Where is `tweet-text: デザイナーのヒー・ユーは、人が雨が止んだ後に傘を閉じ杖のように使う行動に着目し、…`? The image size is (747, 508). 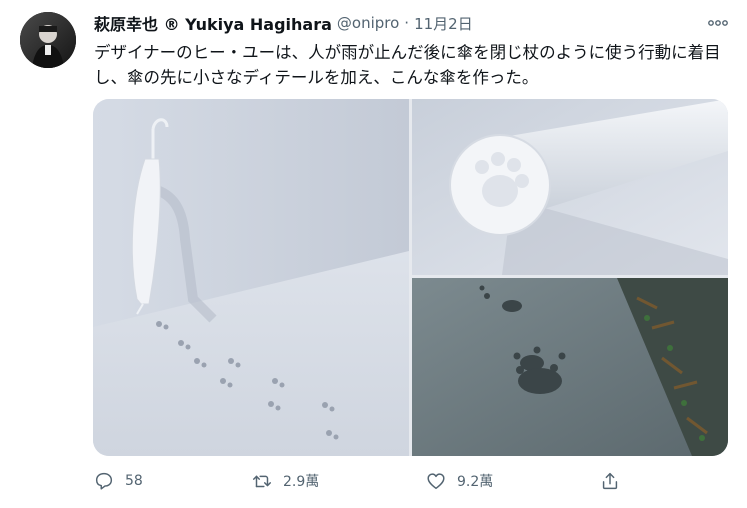 tweet-text: デザイナーのヒー・ユーは、人が雨が止んだ後に傘を閉じ杖のように使う行動に着目し、… is located at coordinates (407, 65).